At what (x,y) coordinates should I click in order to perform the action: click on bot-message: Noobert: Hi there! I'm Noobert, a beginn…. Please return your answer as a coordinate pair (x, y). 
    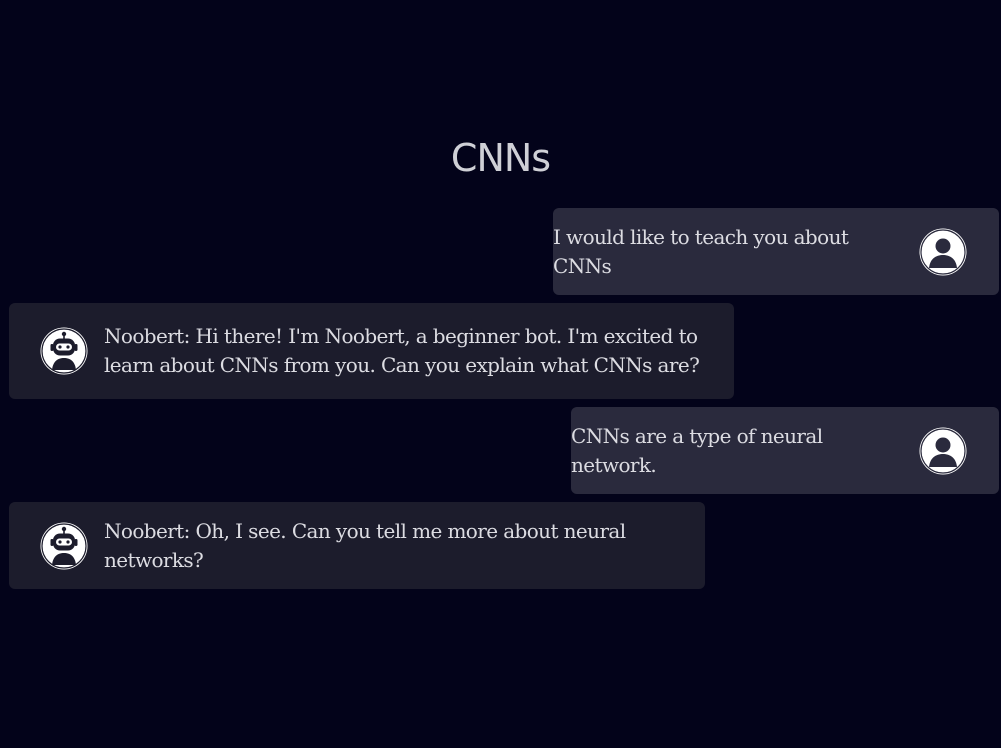
    Looking at the image, I should click on (371, 351).